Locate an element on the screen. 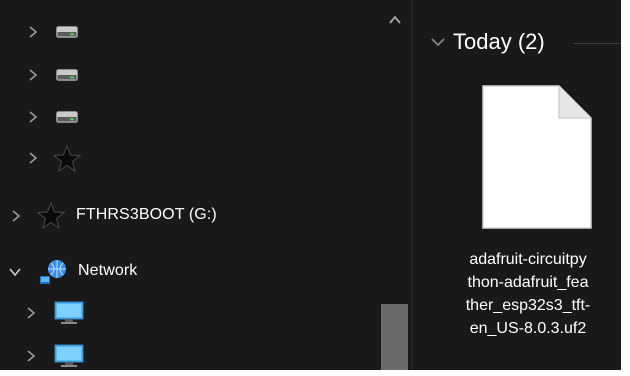 The width and height of the screenshot is (630, 376). nav-item-label: FTHRS3BOOT (G:) is located at coordinates (146, 214).